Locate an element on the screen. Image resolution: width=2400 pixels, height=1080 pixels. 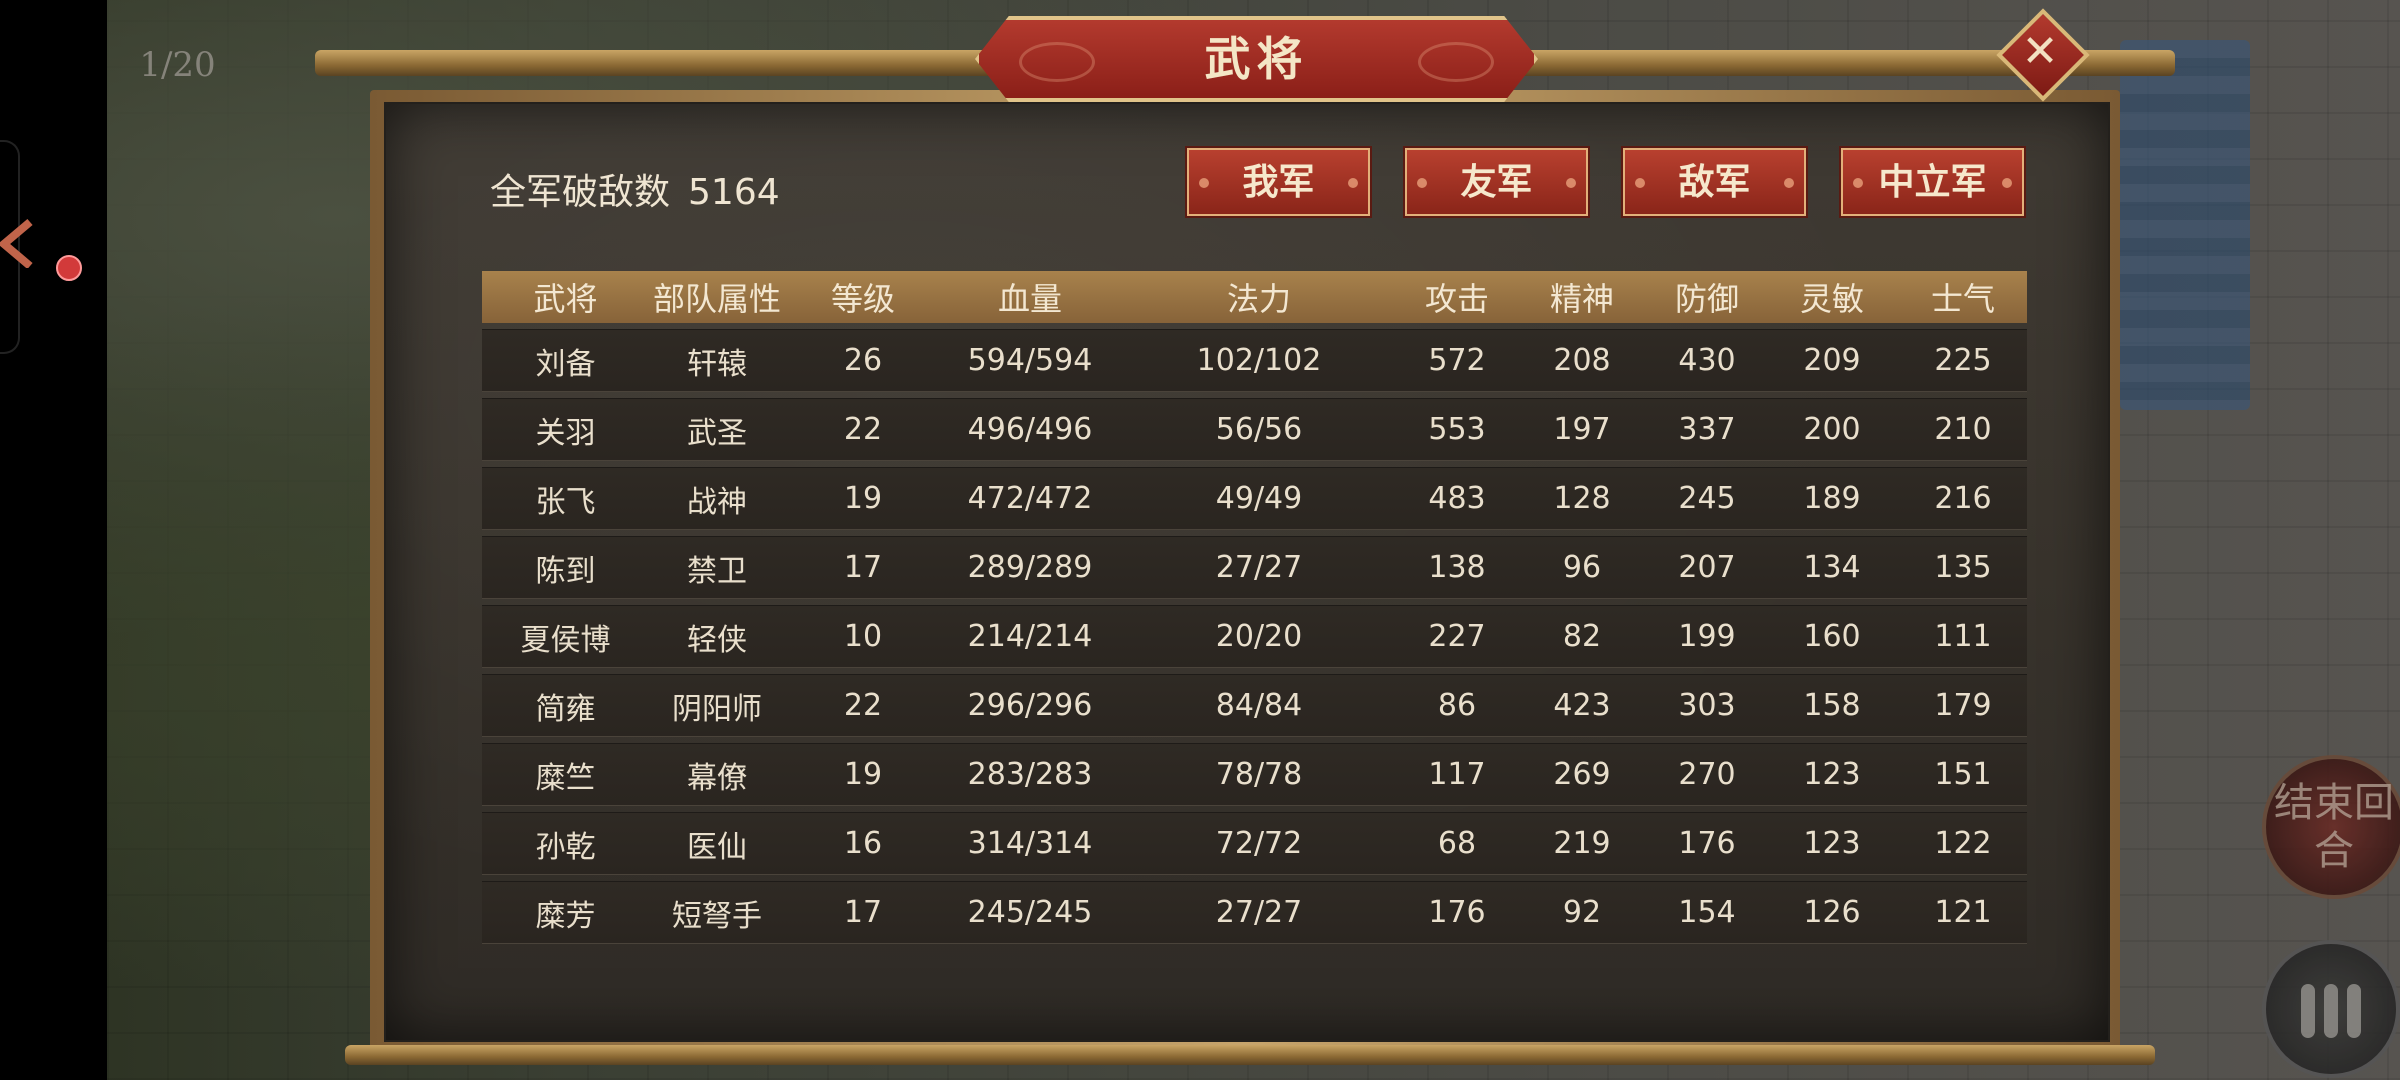
table-cell: 84/84 is located at coordinates (1259, 705).